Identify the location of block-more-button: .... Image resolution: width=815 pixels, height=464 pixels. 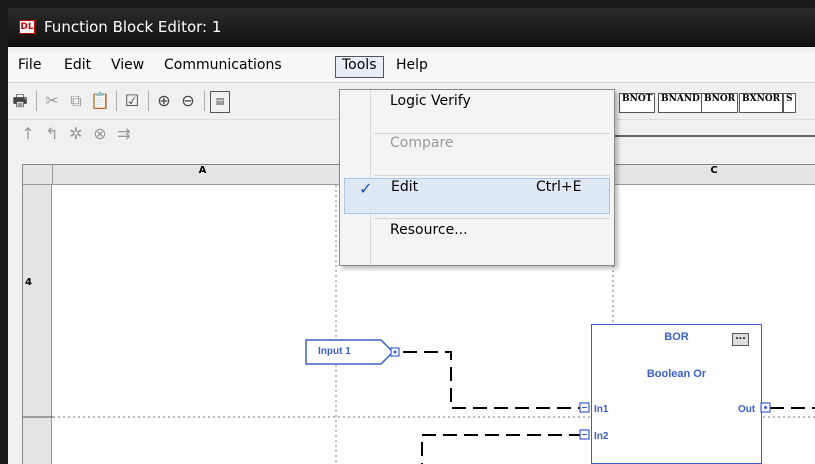
(740, 339).